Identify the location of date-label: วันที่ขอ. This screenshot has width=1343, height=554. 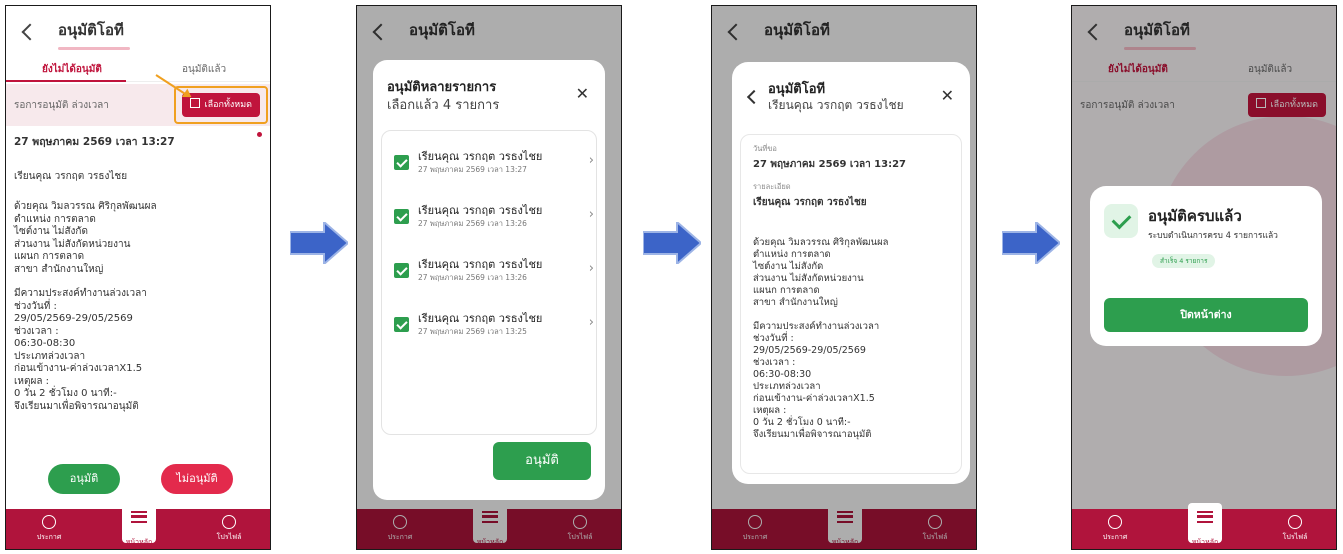
(765, 148).